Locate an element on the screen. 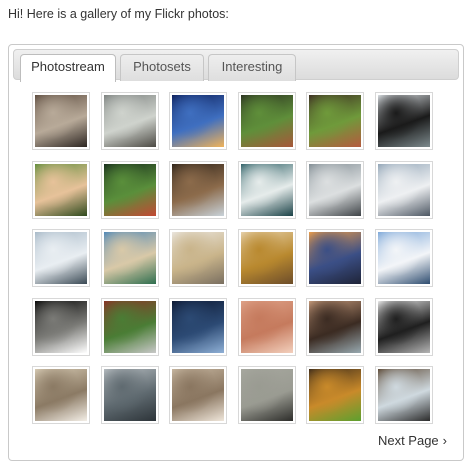 This screenshot has height=472, width=474. next-page-label: Next Page is located at coordinates (408, 440).